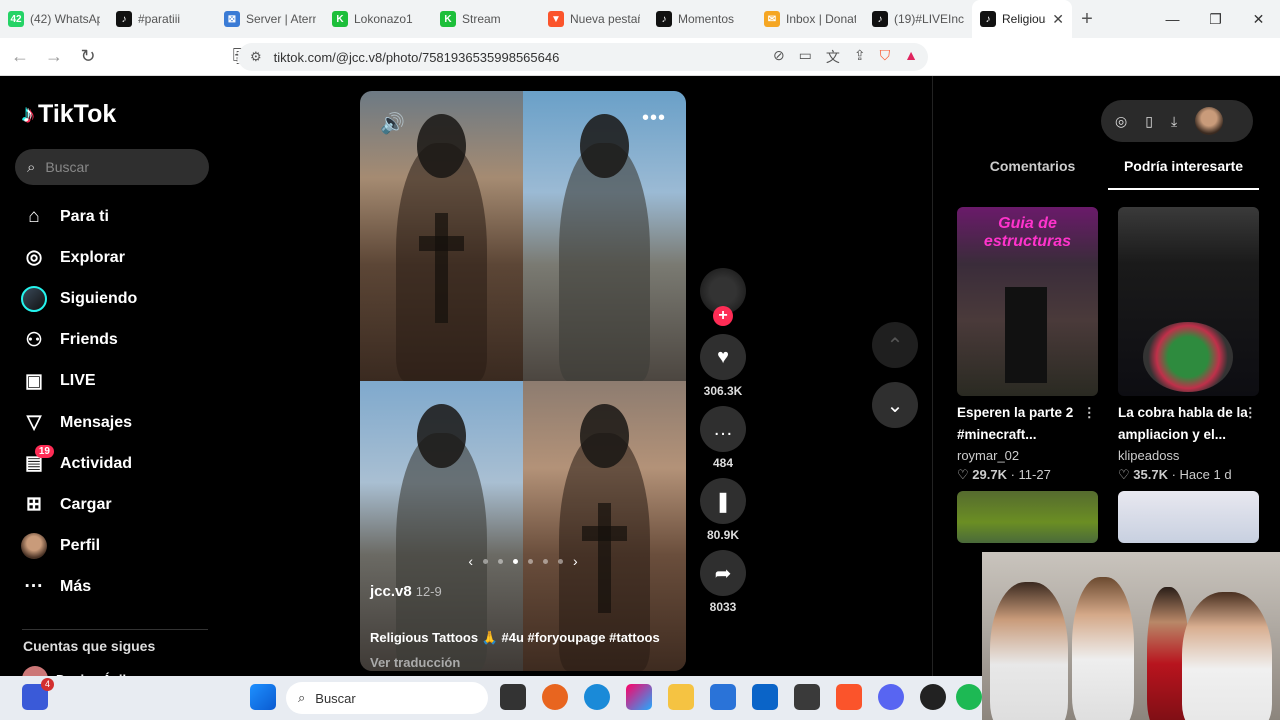 The width and height of the screenshot is (1280, 720). Describe the element at coordinates (594, 19) in the screenshot. I see `browser-tab: ▼ Nueva pestaña` at that location.